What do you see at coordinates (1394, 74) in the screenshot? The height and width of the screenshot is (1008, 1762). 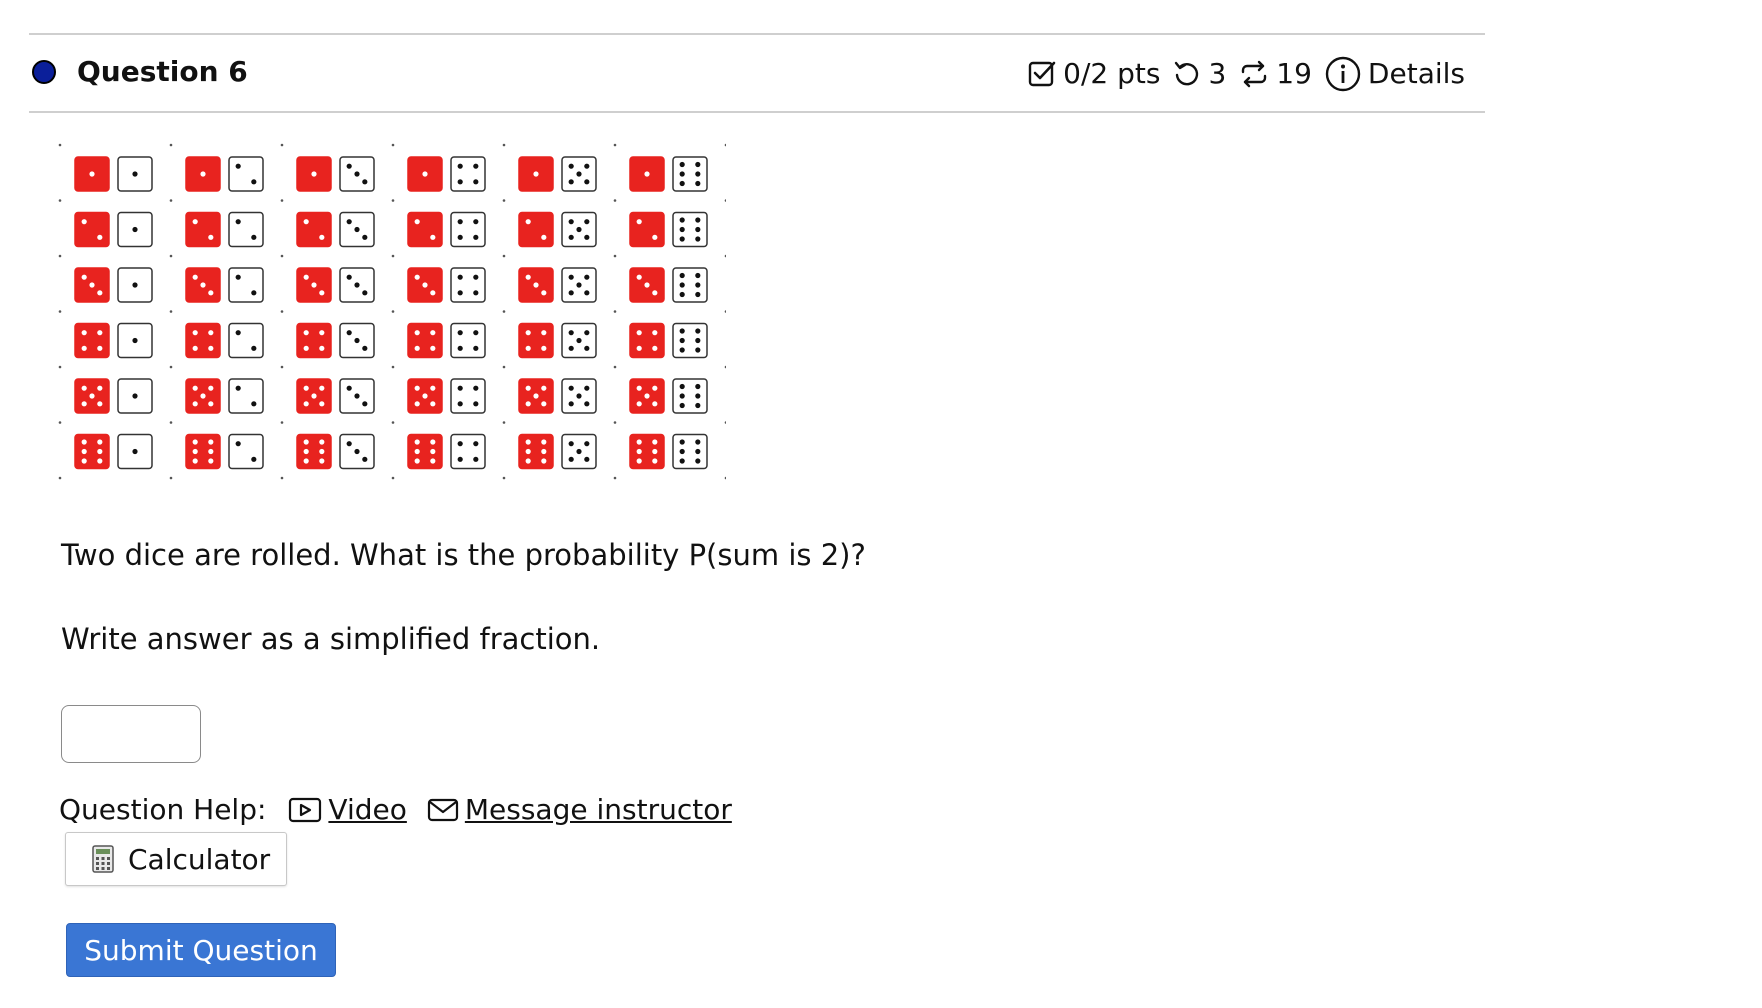 I see `details-button: Details` at bounding box center [1394, 74].